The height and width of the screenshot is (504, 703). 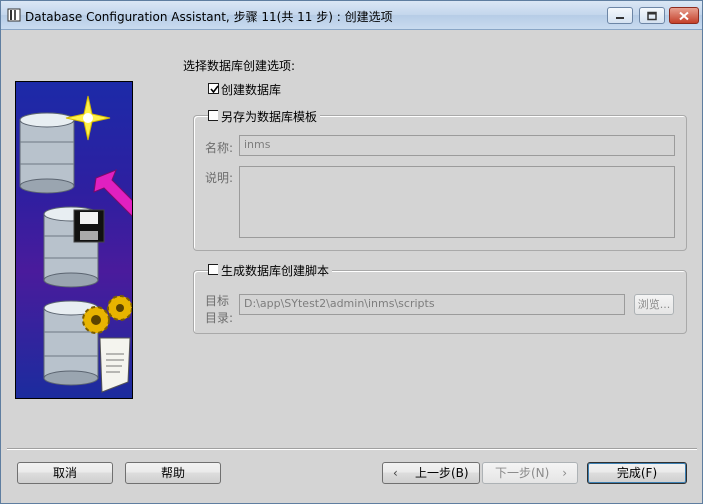 I want to click on back-button: ‹ 上一步(B), so click(x=431, y=473).